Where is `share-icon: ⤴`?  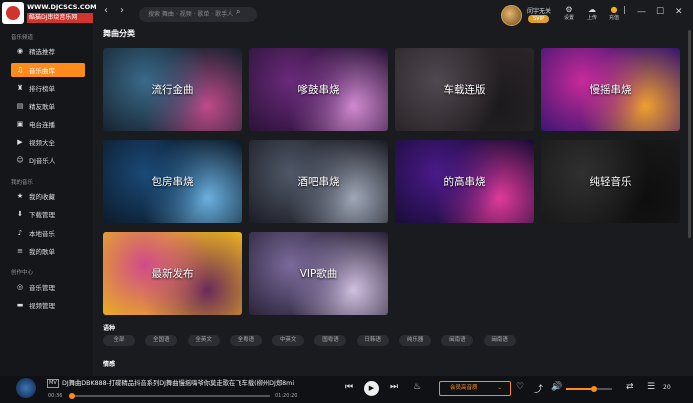 share-icon: ⤴ is located at coordinates (538, 388).